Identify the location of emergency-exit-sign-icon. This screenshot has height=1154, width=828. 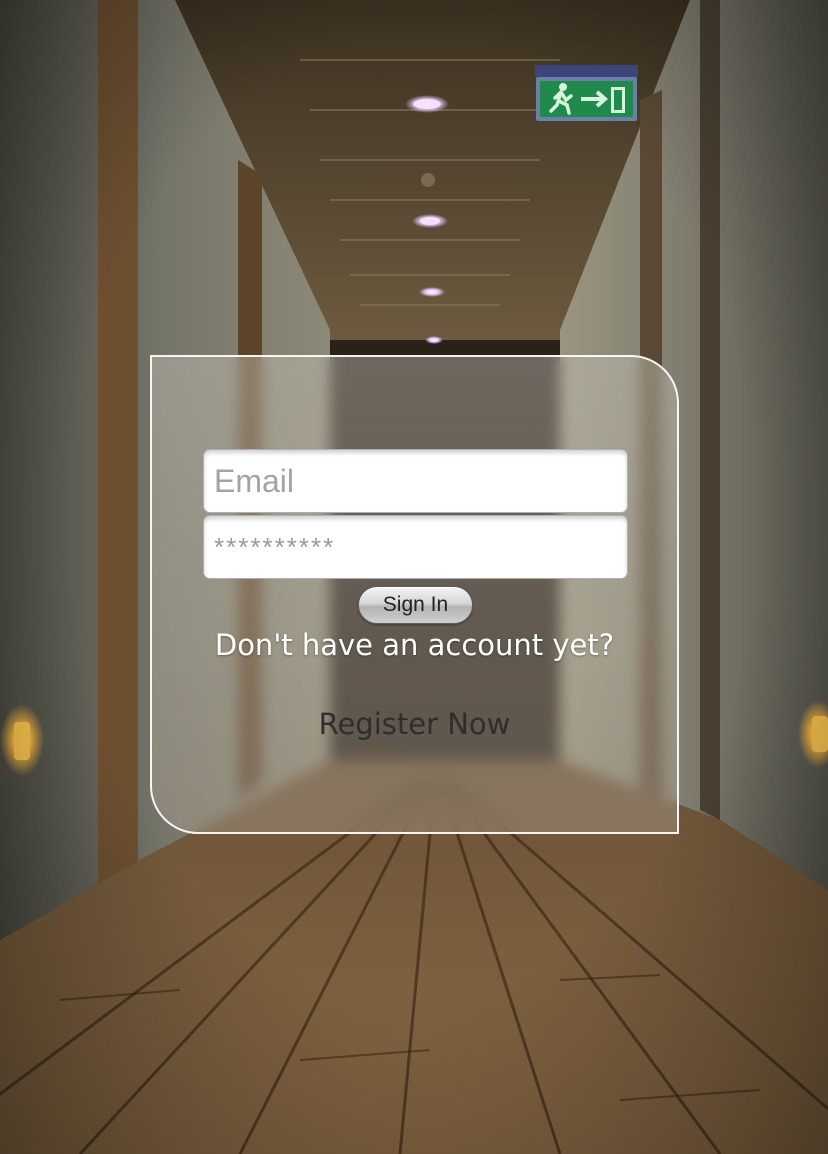
(586, 93).